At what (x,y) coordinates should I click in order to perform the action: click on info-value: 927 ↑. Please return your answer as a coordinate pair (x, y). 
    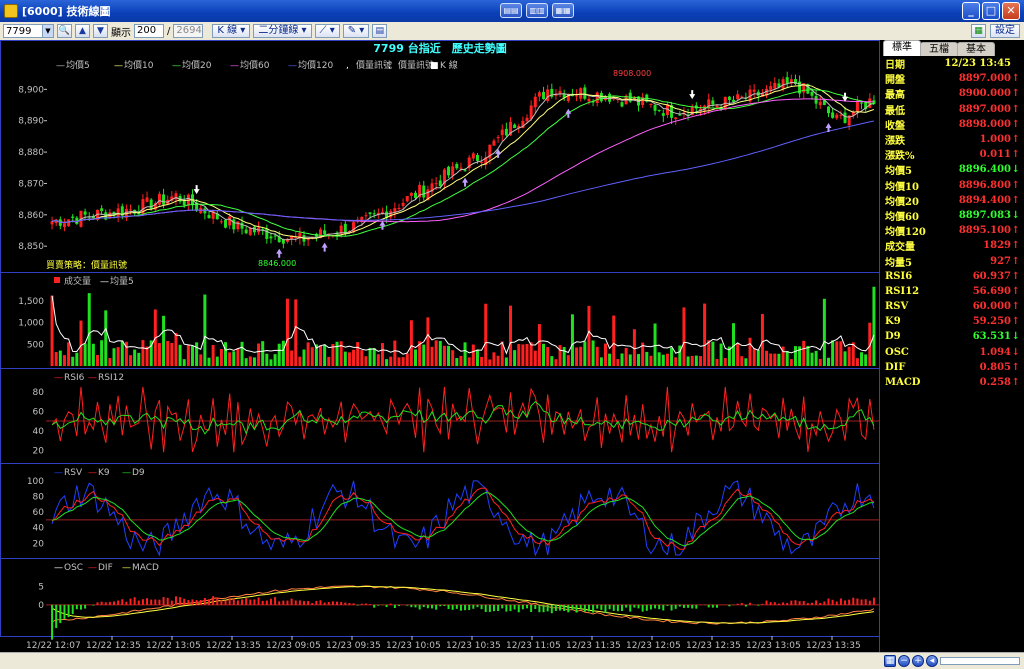
    Looking at the image, I should click on (1005, 261).